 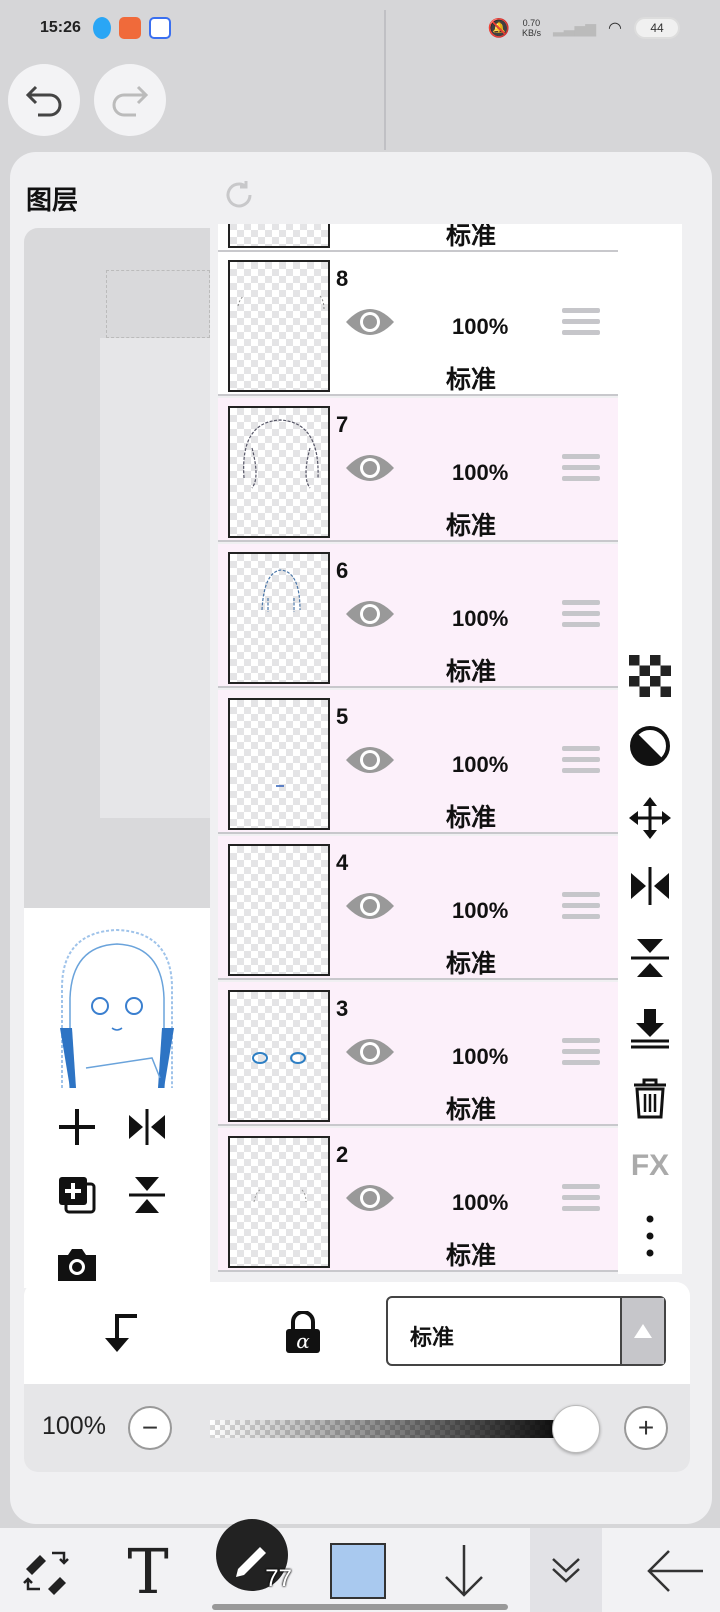 What do you see at coordinates (418, 762) in the screenshot?
I see `layer-row-5: 5 100% 标准` at bounding box center [418, 762].